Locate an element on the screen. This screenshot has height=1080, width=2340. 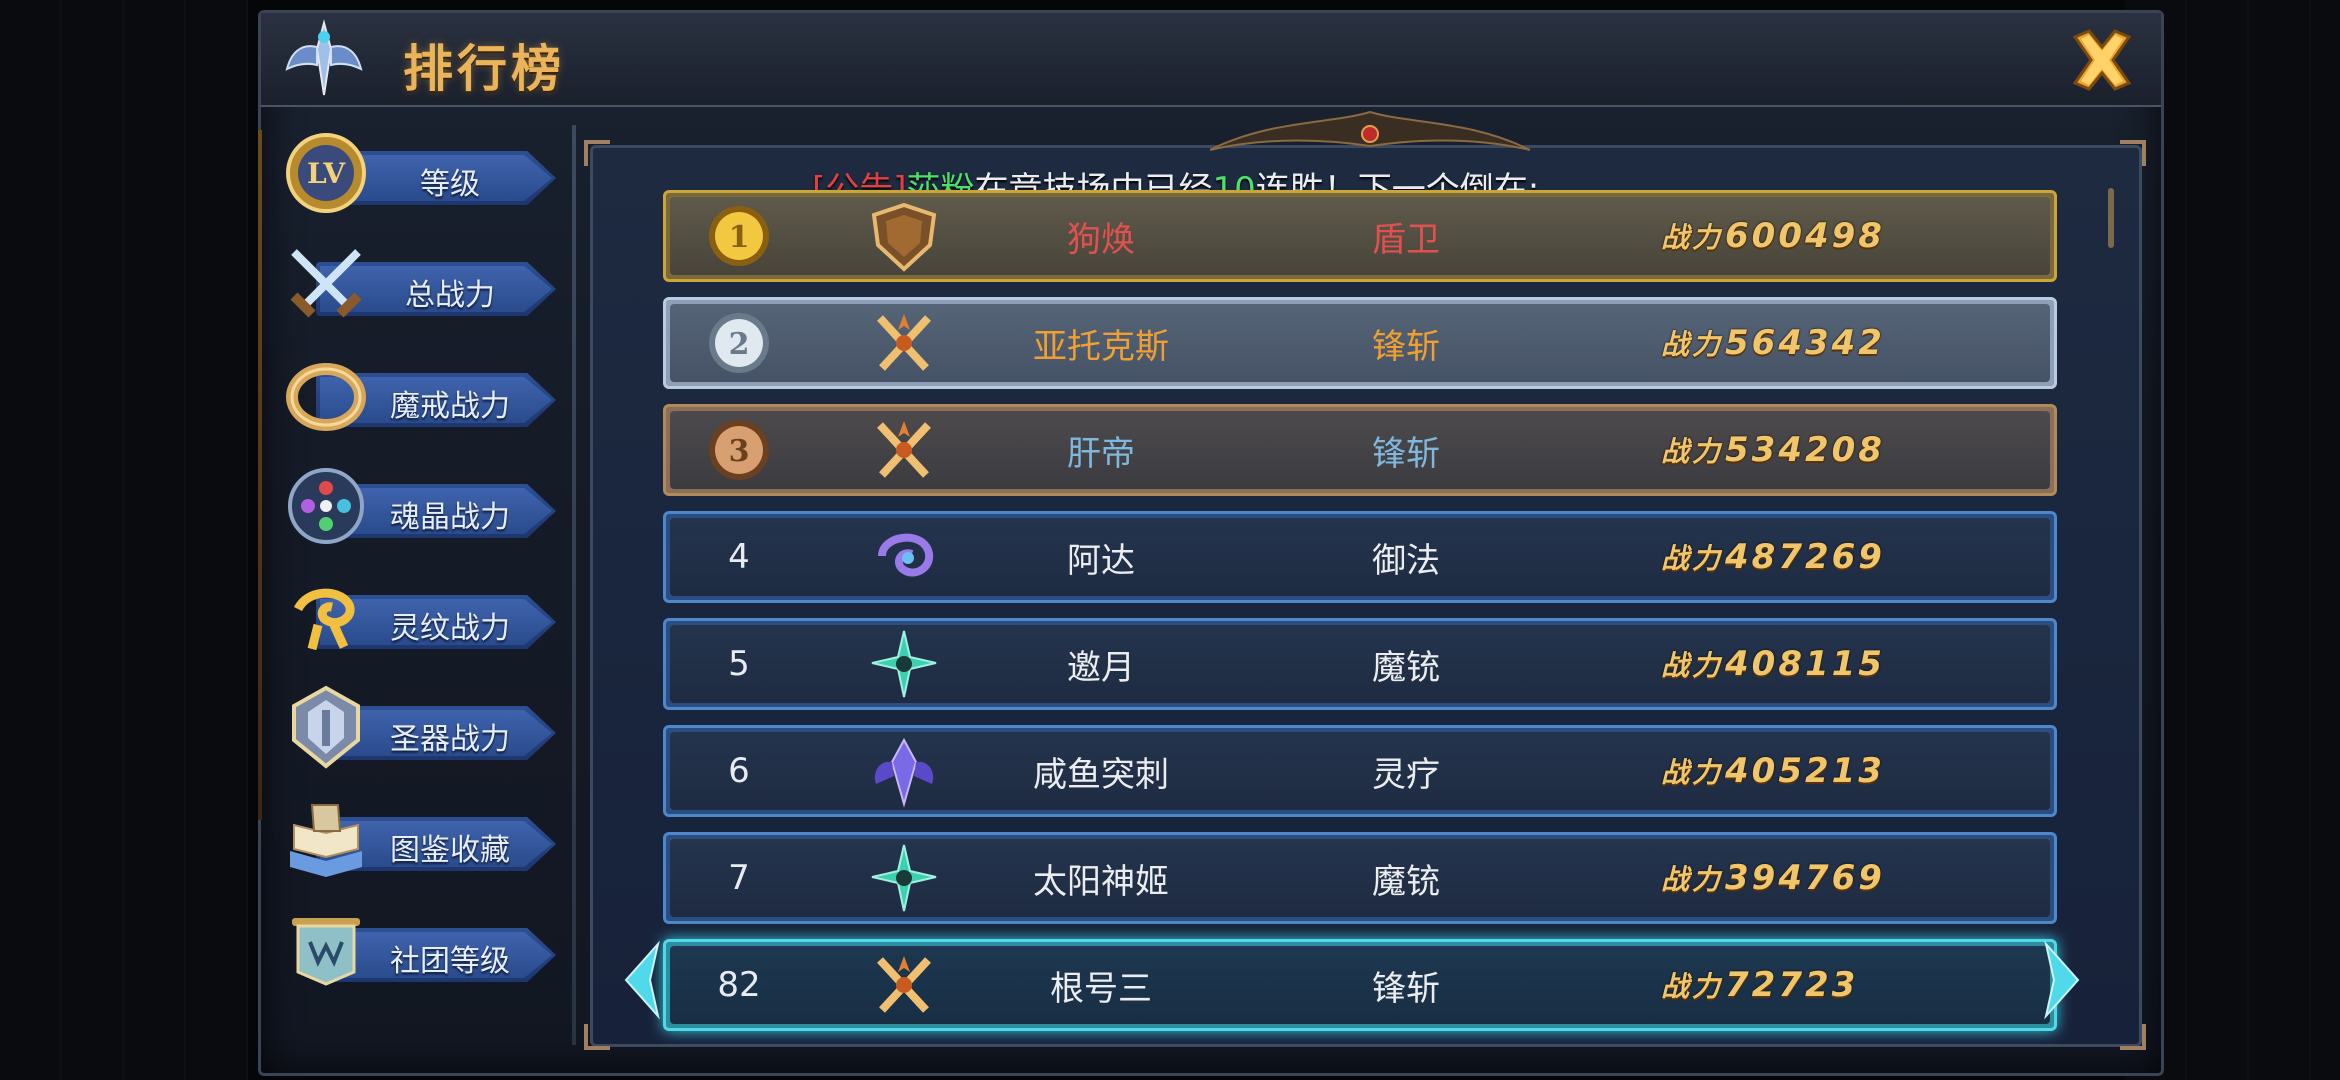
power-number: 394769 is located at coordinates (1805, 878).